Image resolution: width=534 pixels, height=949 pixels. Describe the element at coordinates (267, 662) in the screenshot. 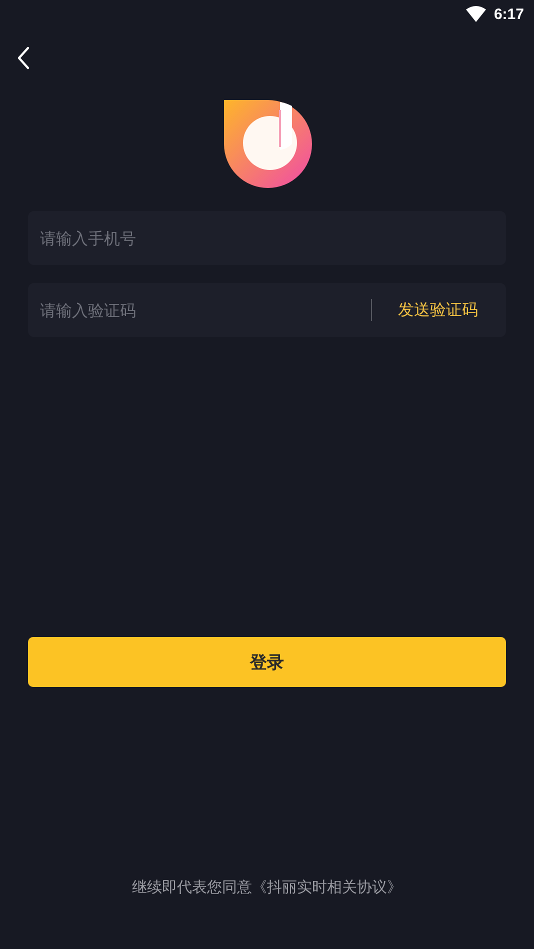

I see `login-button: 登录` at that location.